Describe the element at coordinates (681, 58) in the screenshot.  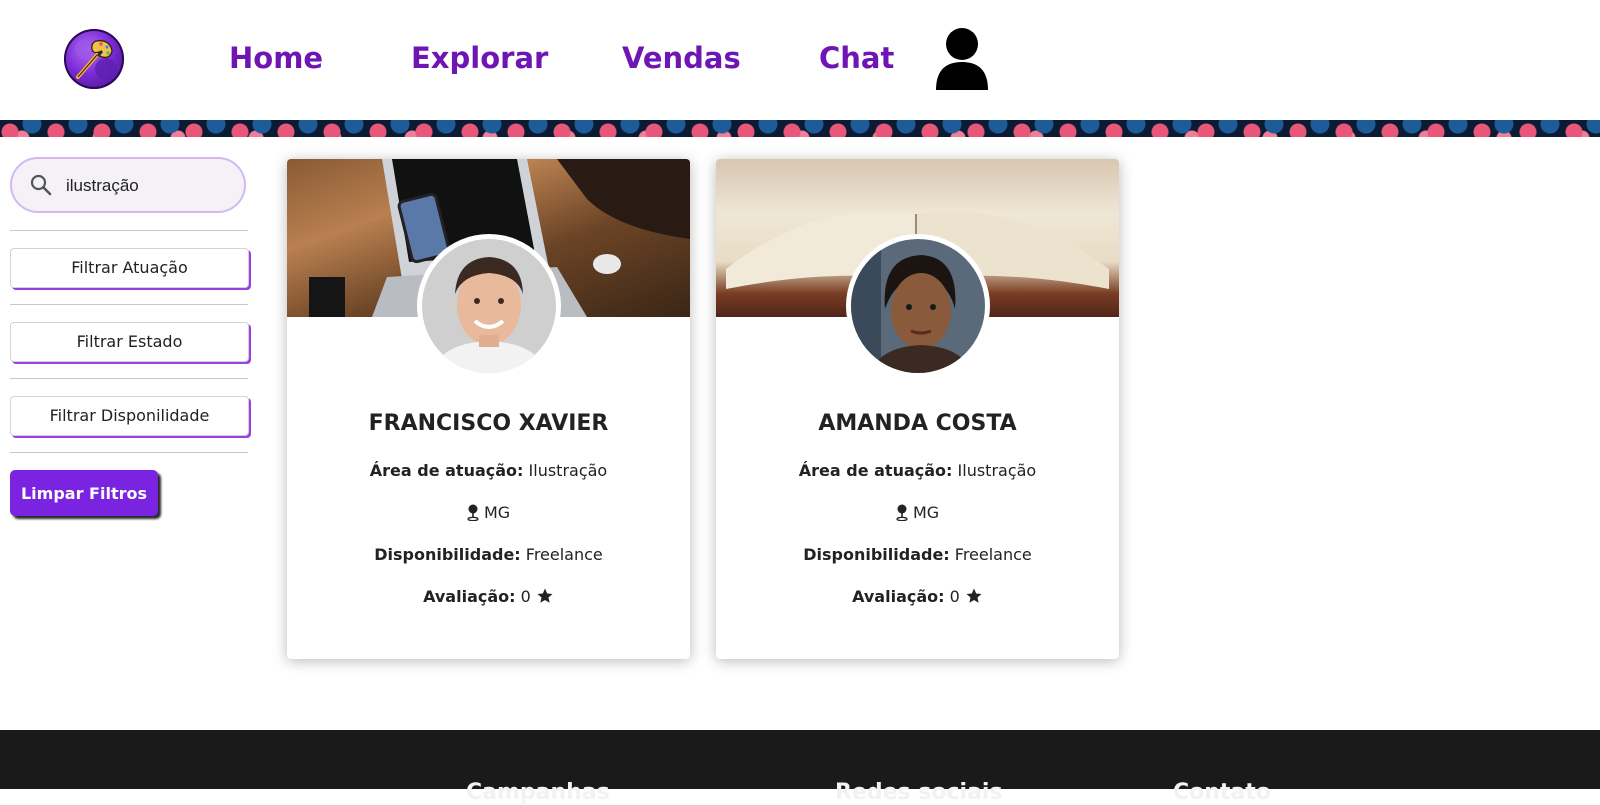
I see `nav-vendas: Vendas` at that location.